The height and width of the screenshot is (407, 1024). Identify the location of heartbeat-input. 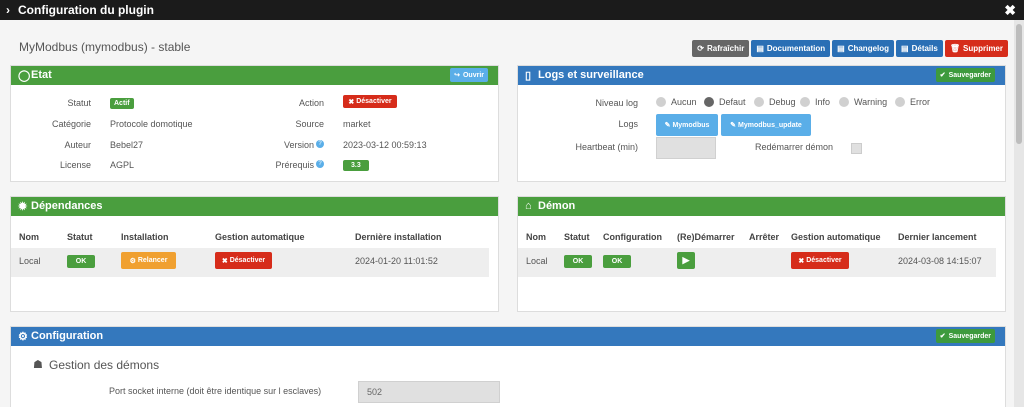
(686, 148).